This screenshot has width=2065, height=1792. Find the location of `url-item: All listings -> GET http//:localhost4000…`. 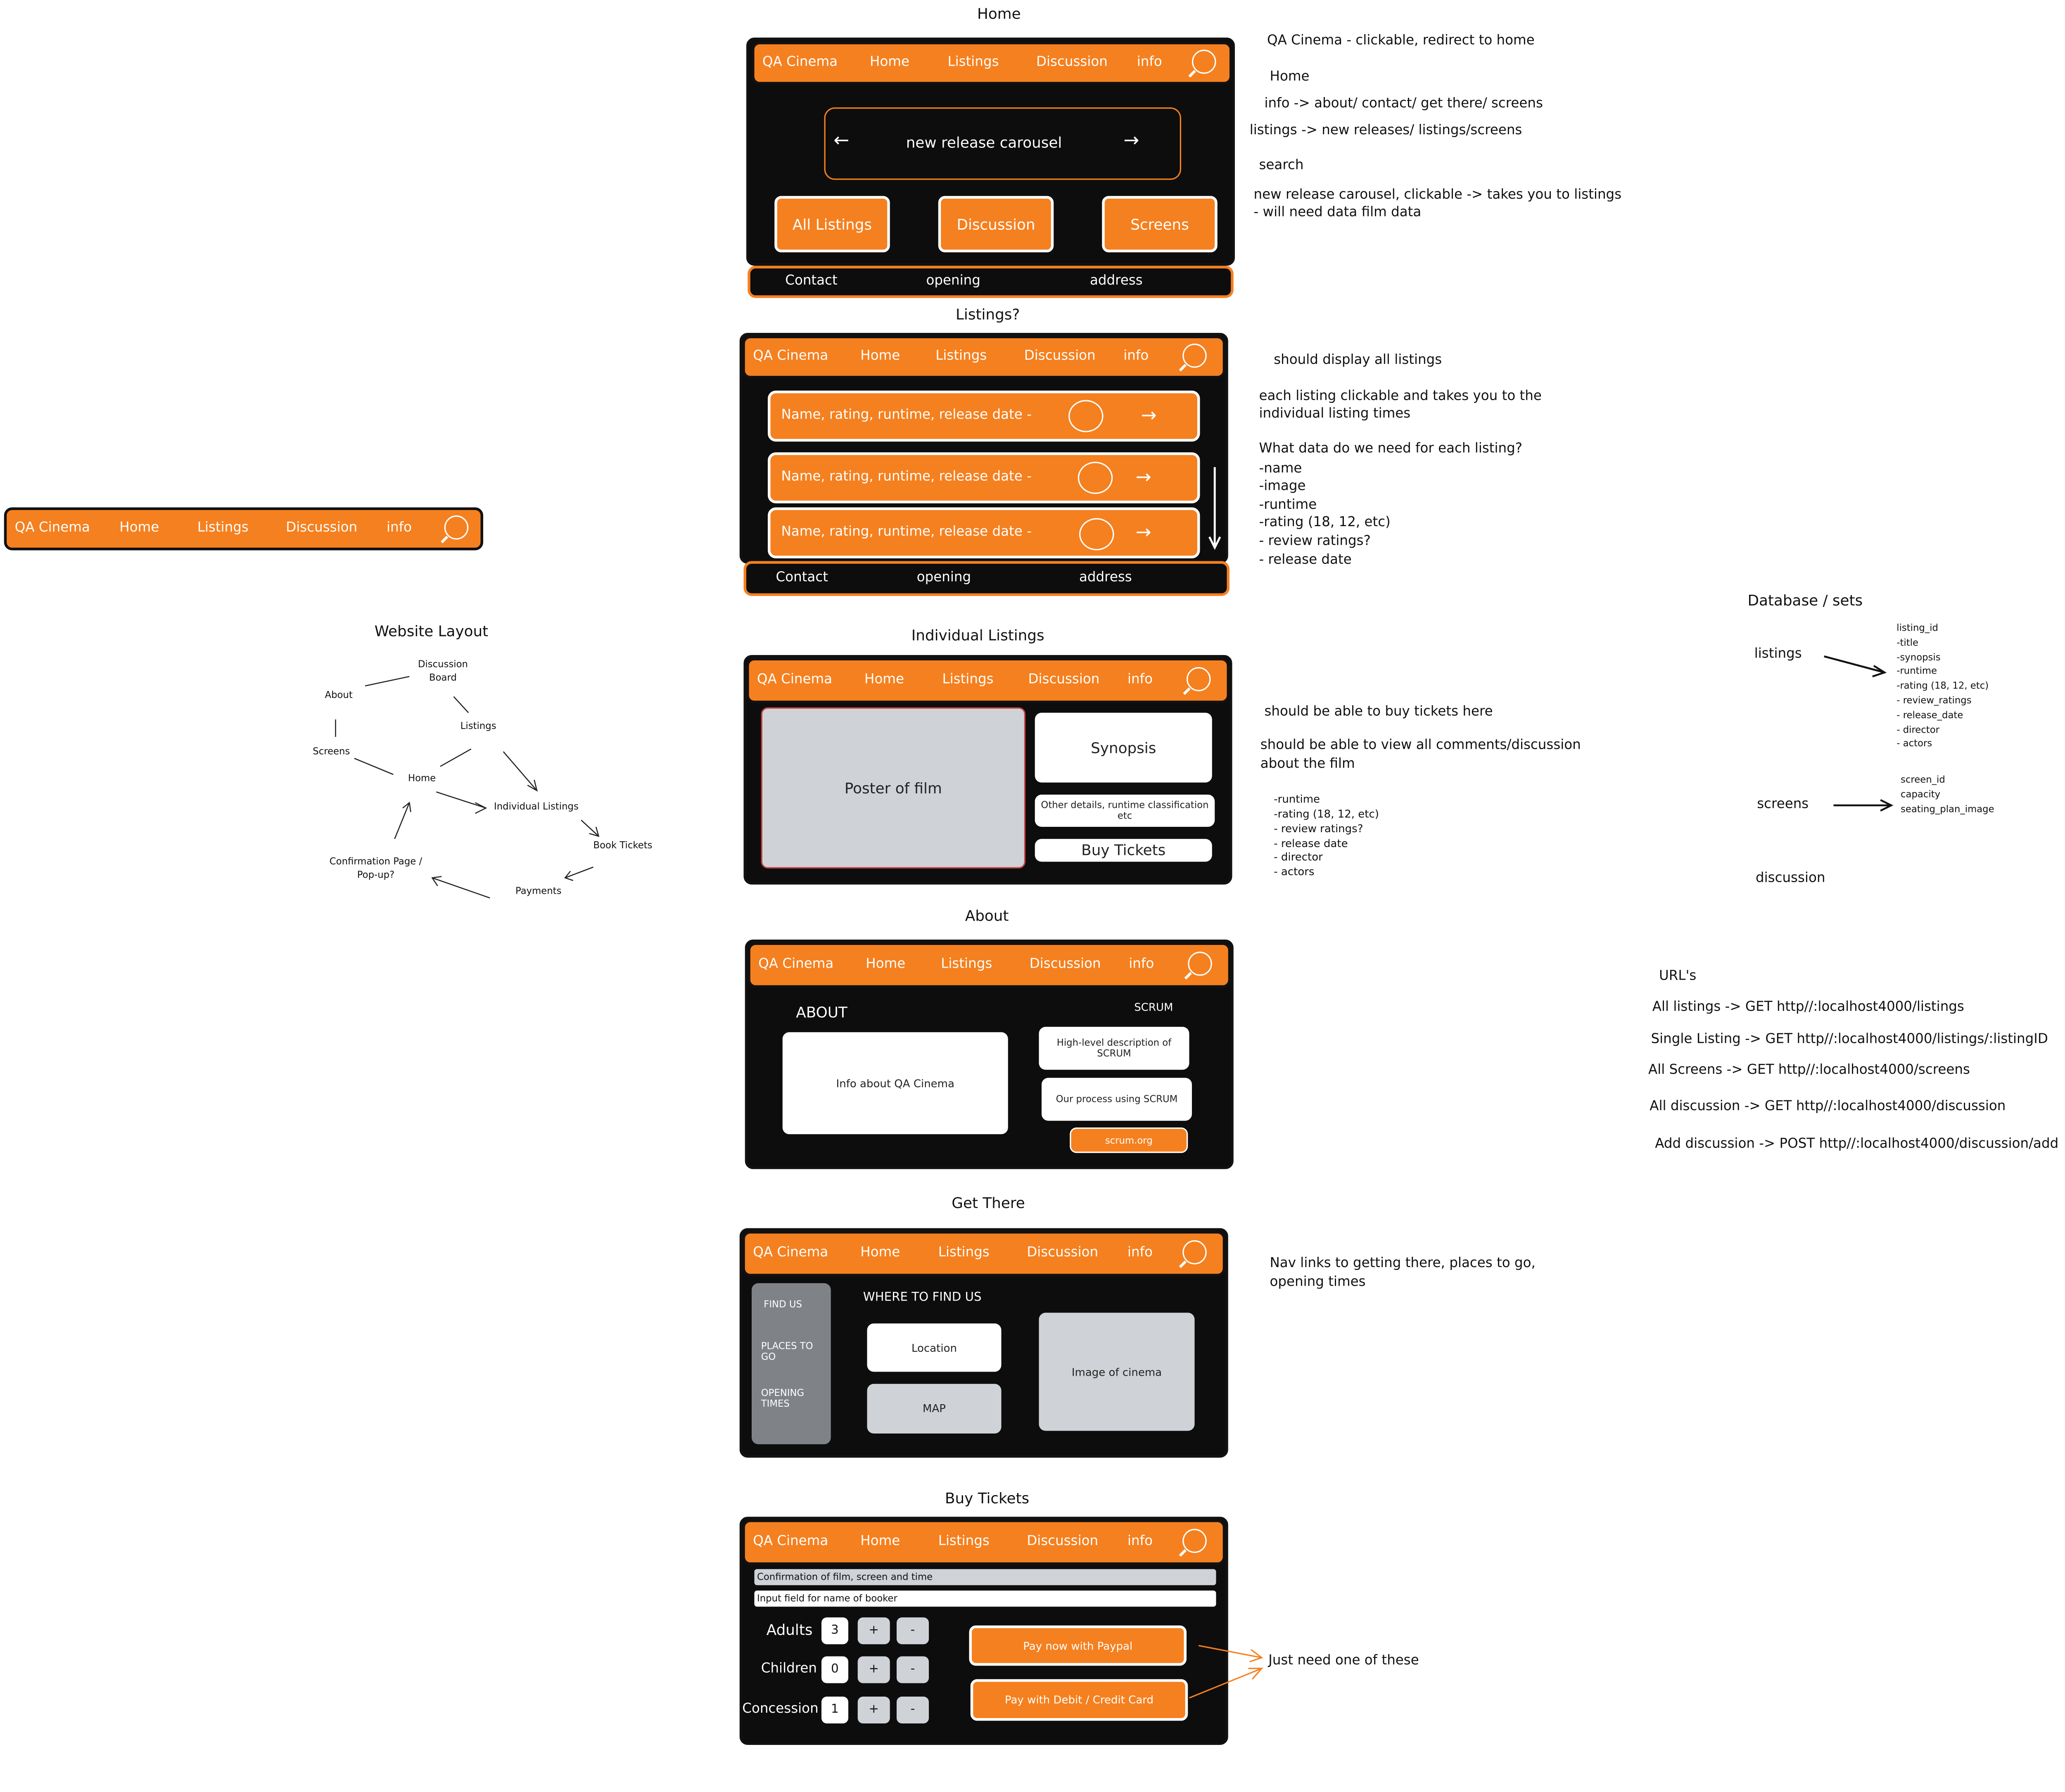

url-item: All listings -> GET http//:localhost4000… is located at coordinates (1808, 1008).